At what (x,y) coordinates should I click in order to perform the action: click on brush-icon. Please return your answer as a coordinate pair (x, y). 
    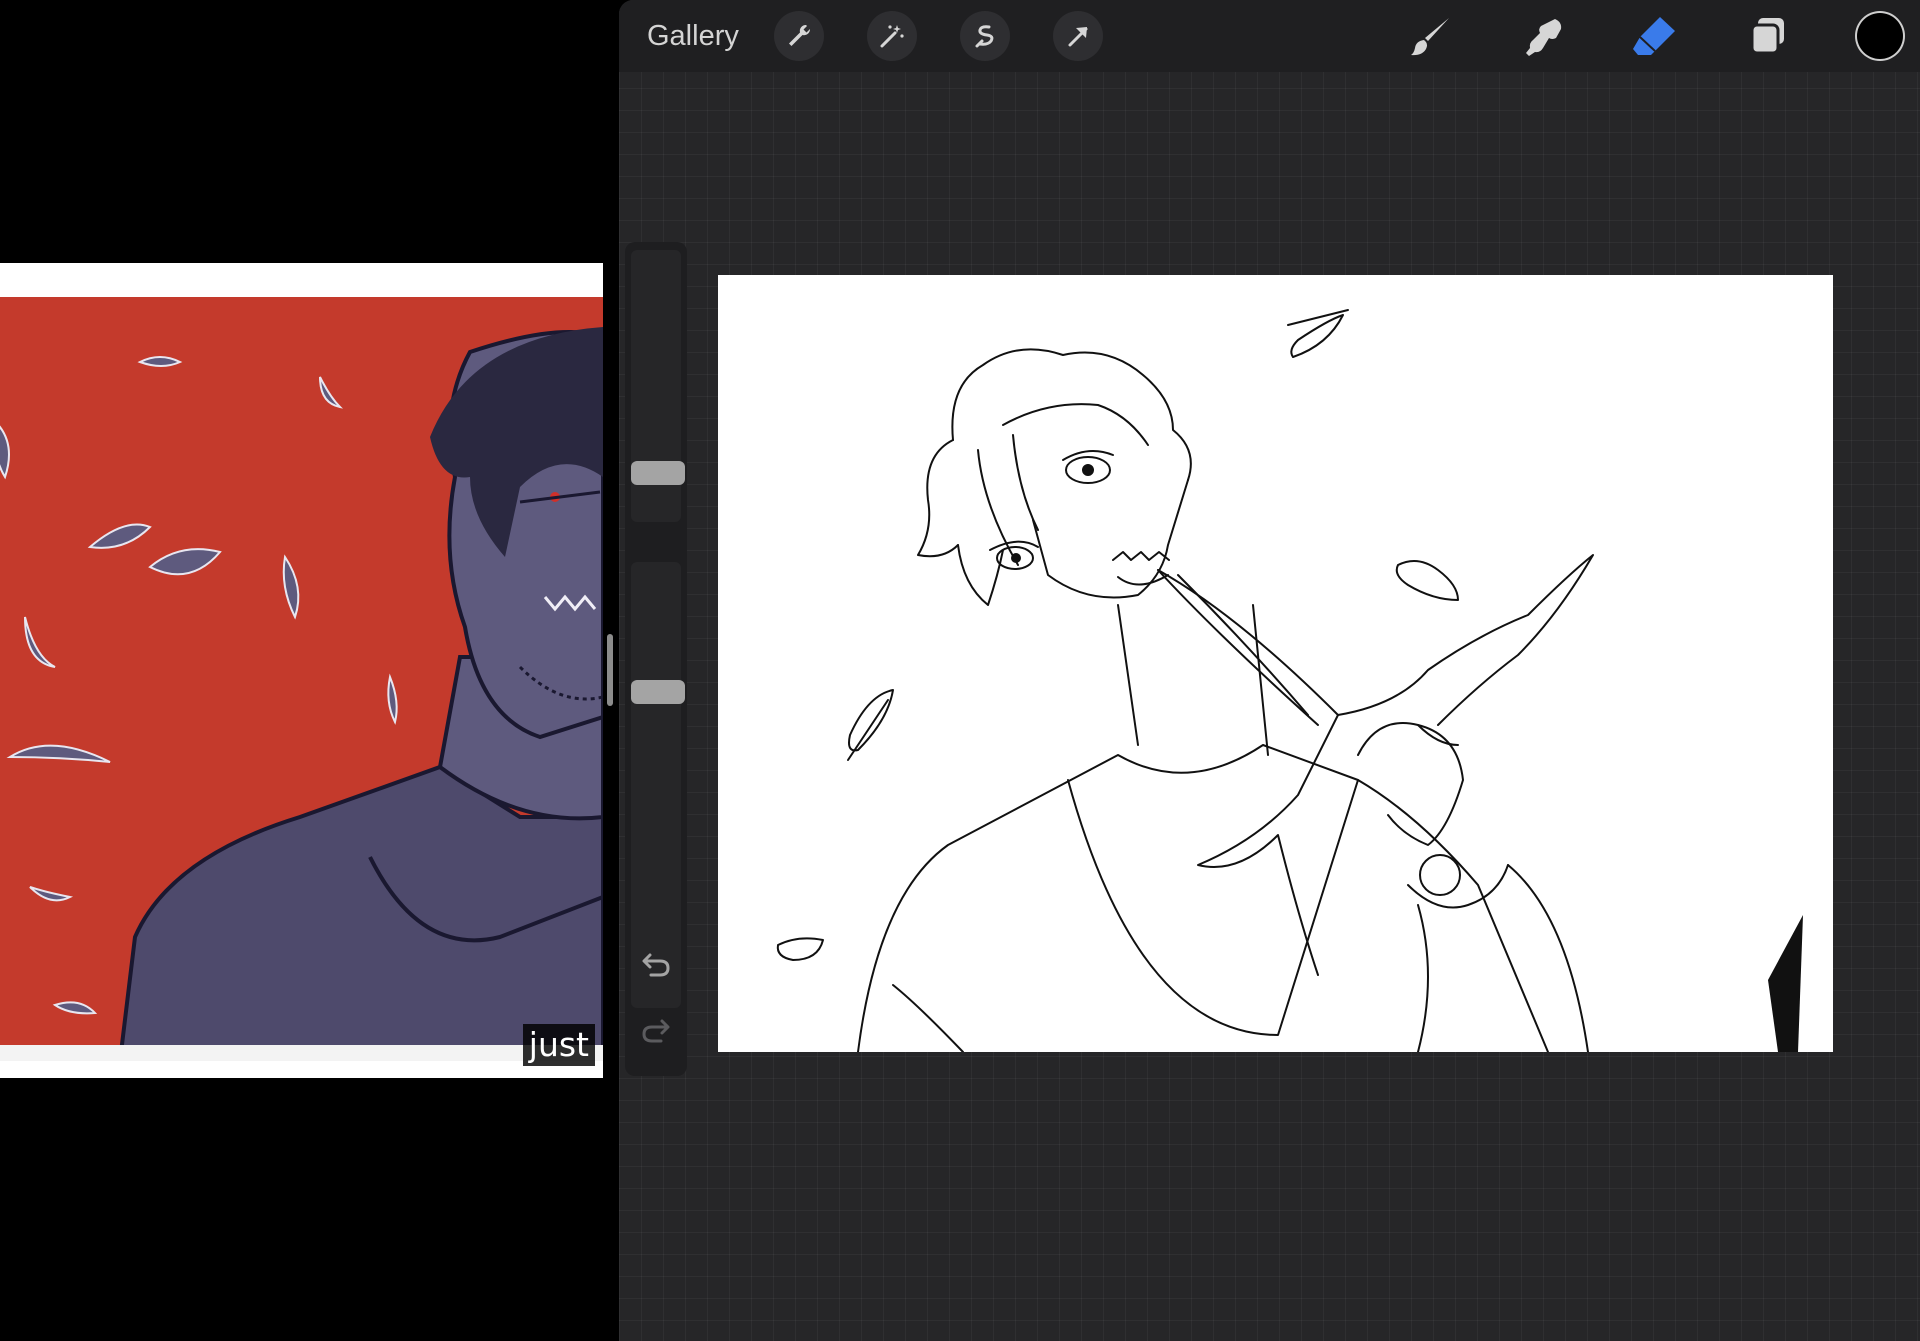
    Looking at the image, I should click on (1431, 36).